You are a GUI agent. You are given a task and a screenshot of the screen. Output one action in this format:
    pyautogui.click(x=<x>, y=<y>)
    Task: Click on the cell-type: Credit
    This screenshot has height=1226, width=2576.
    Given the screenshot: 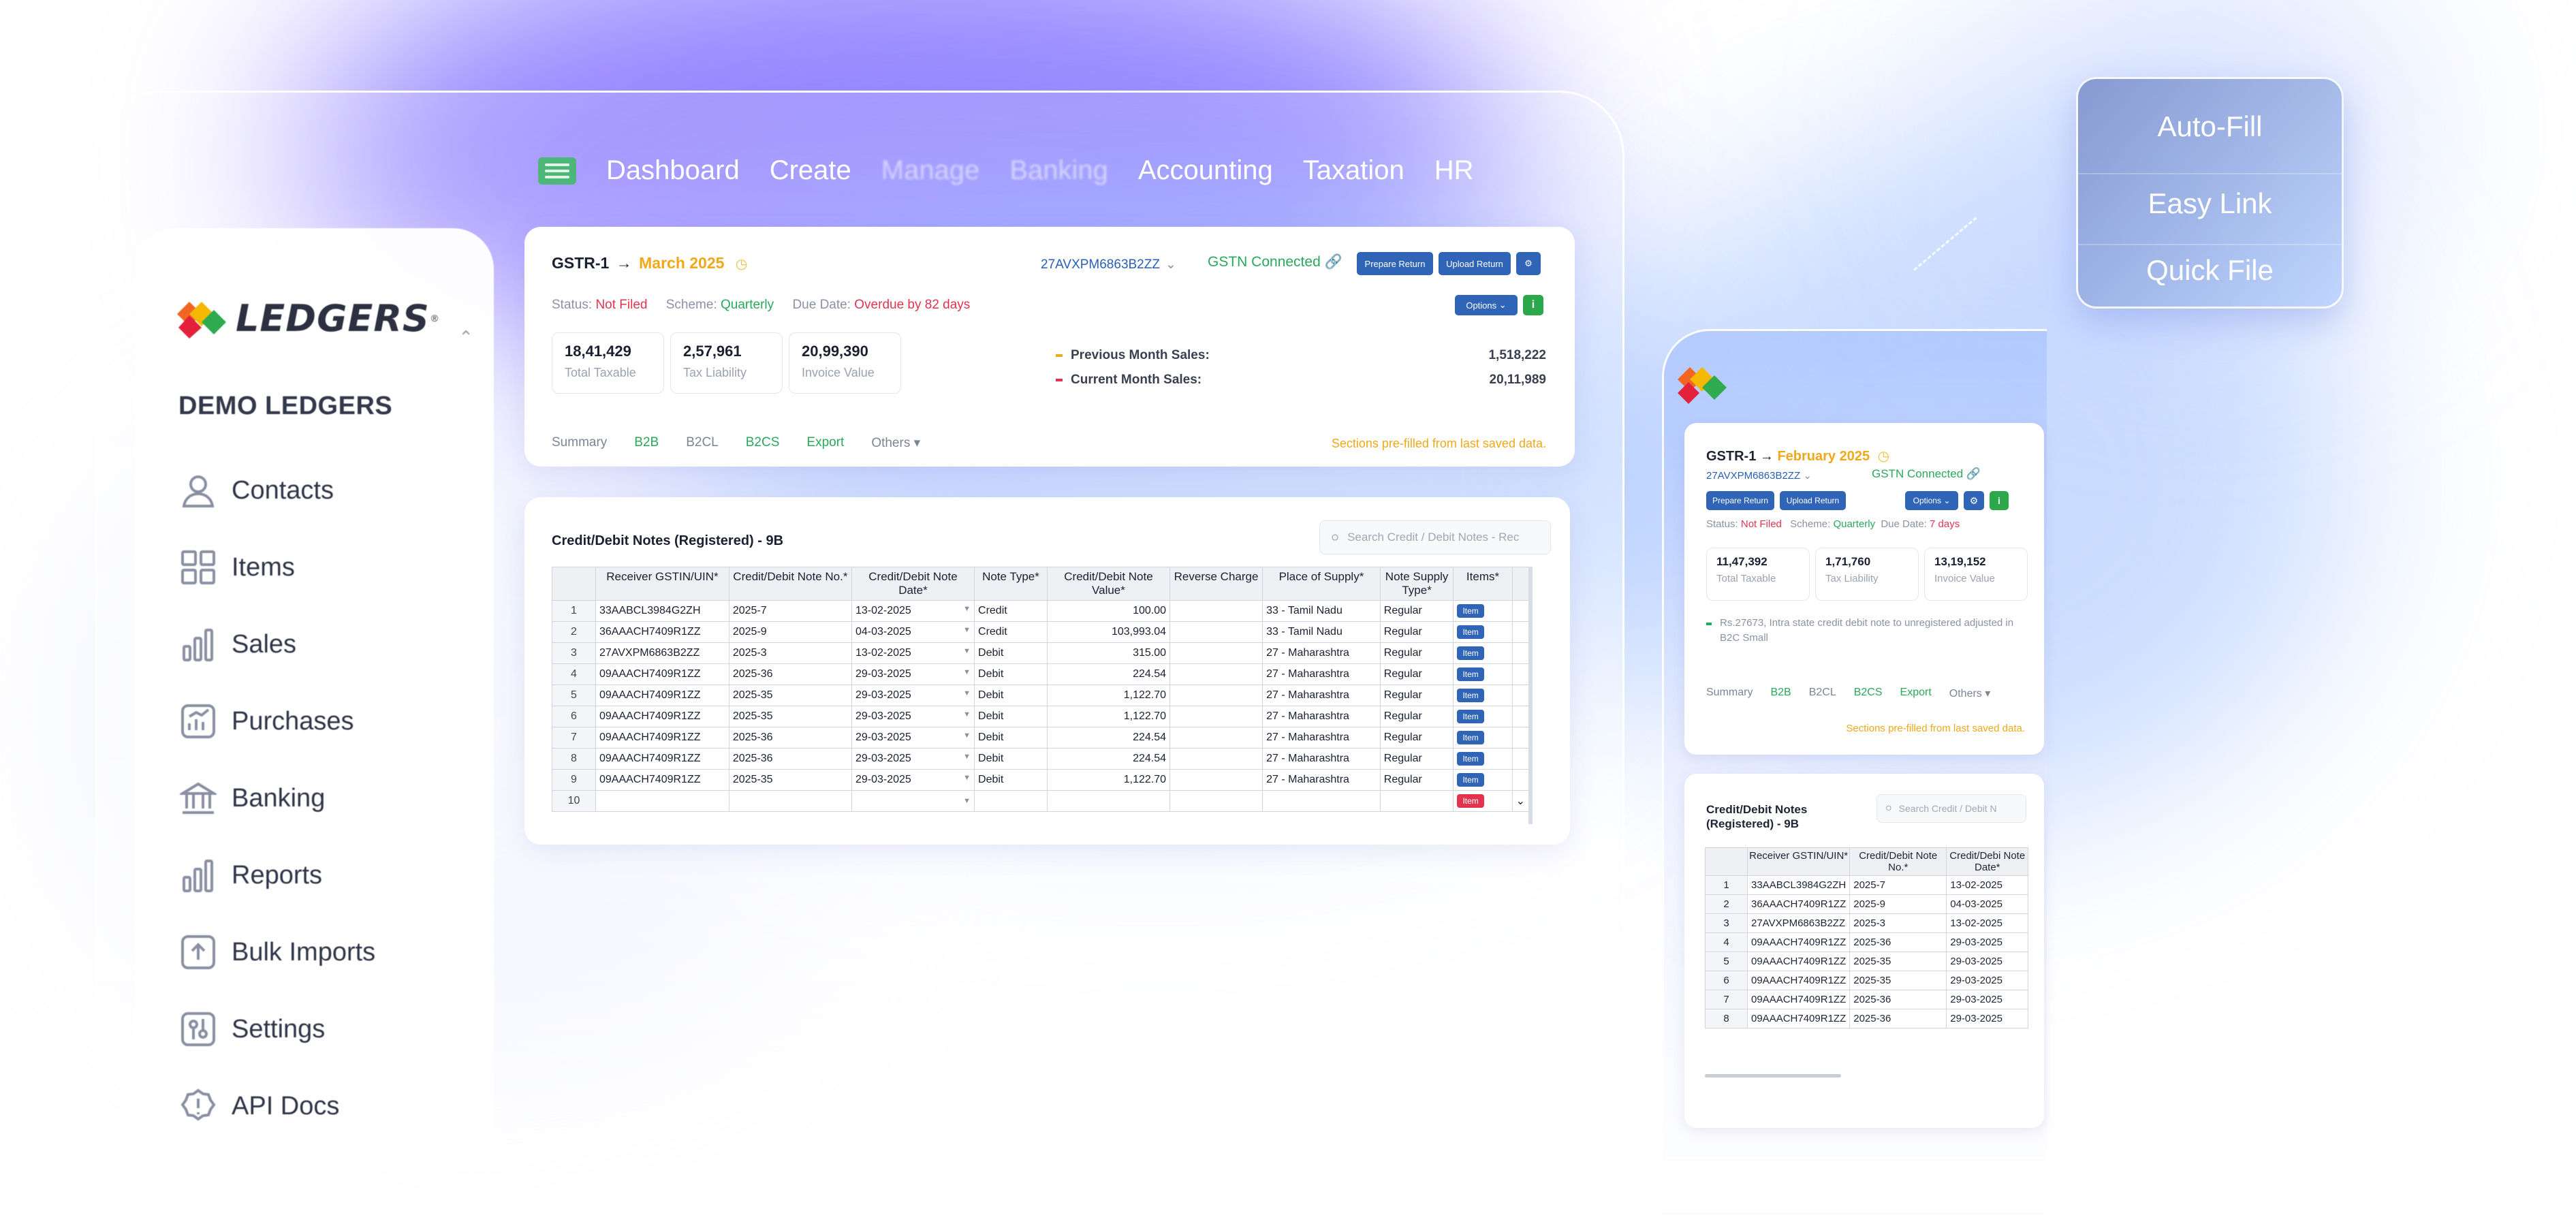 What is the action you would take?
    pyautogui.click(x=1011, y=611)
    